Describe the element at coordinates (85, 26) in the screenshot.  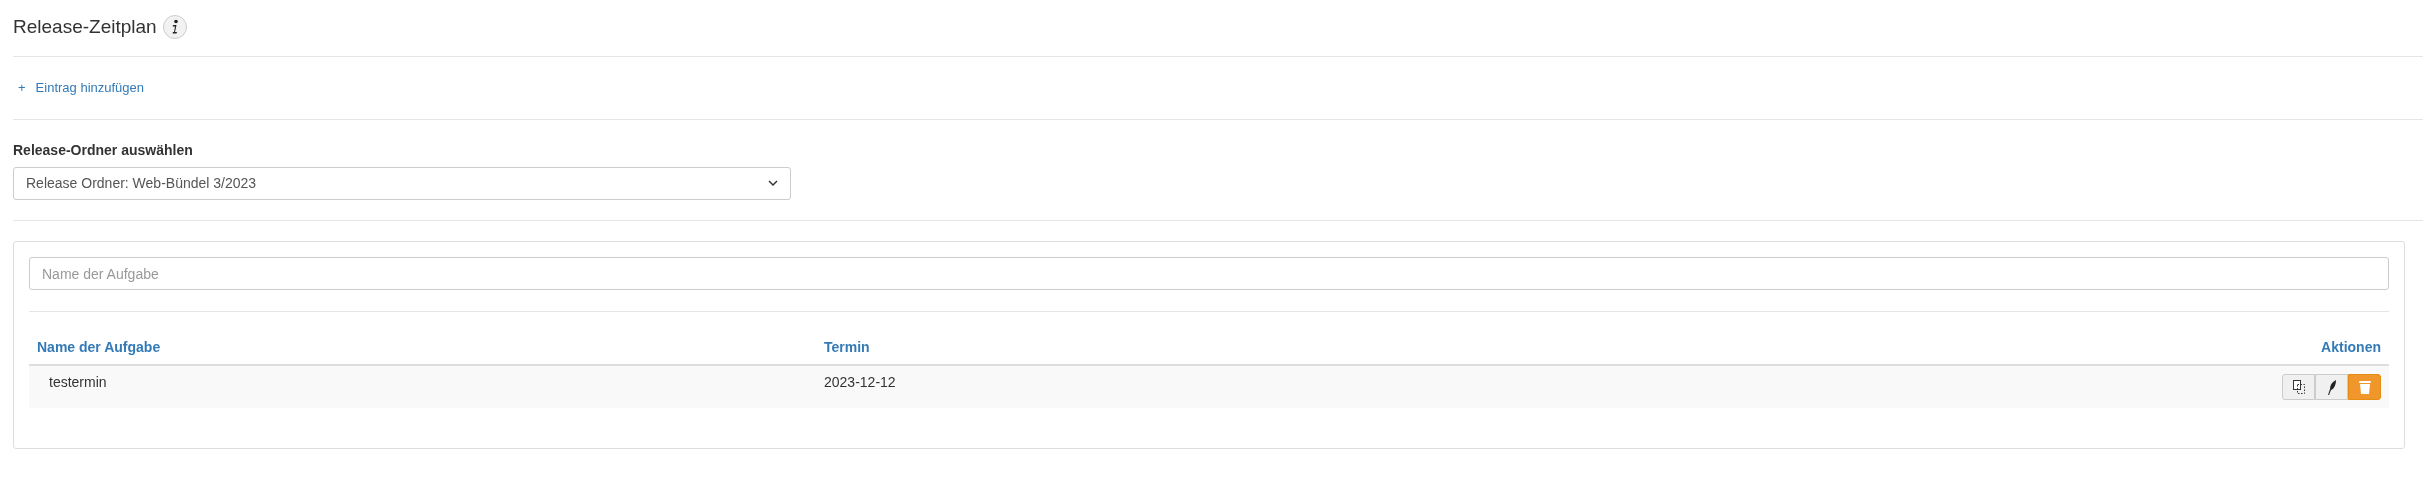
I see `page-title: Release-Zeitplan` at that location.